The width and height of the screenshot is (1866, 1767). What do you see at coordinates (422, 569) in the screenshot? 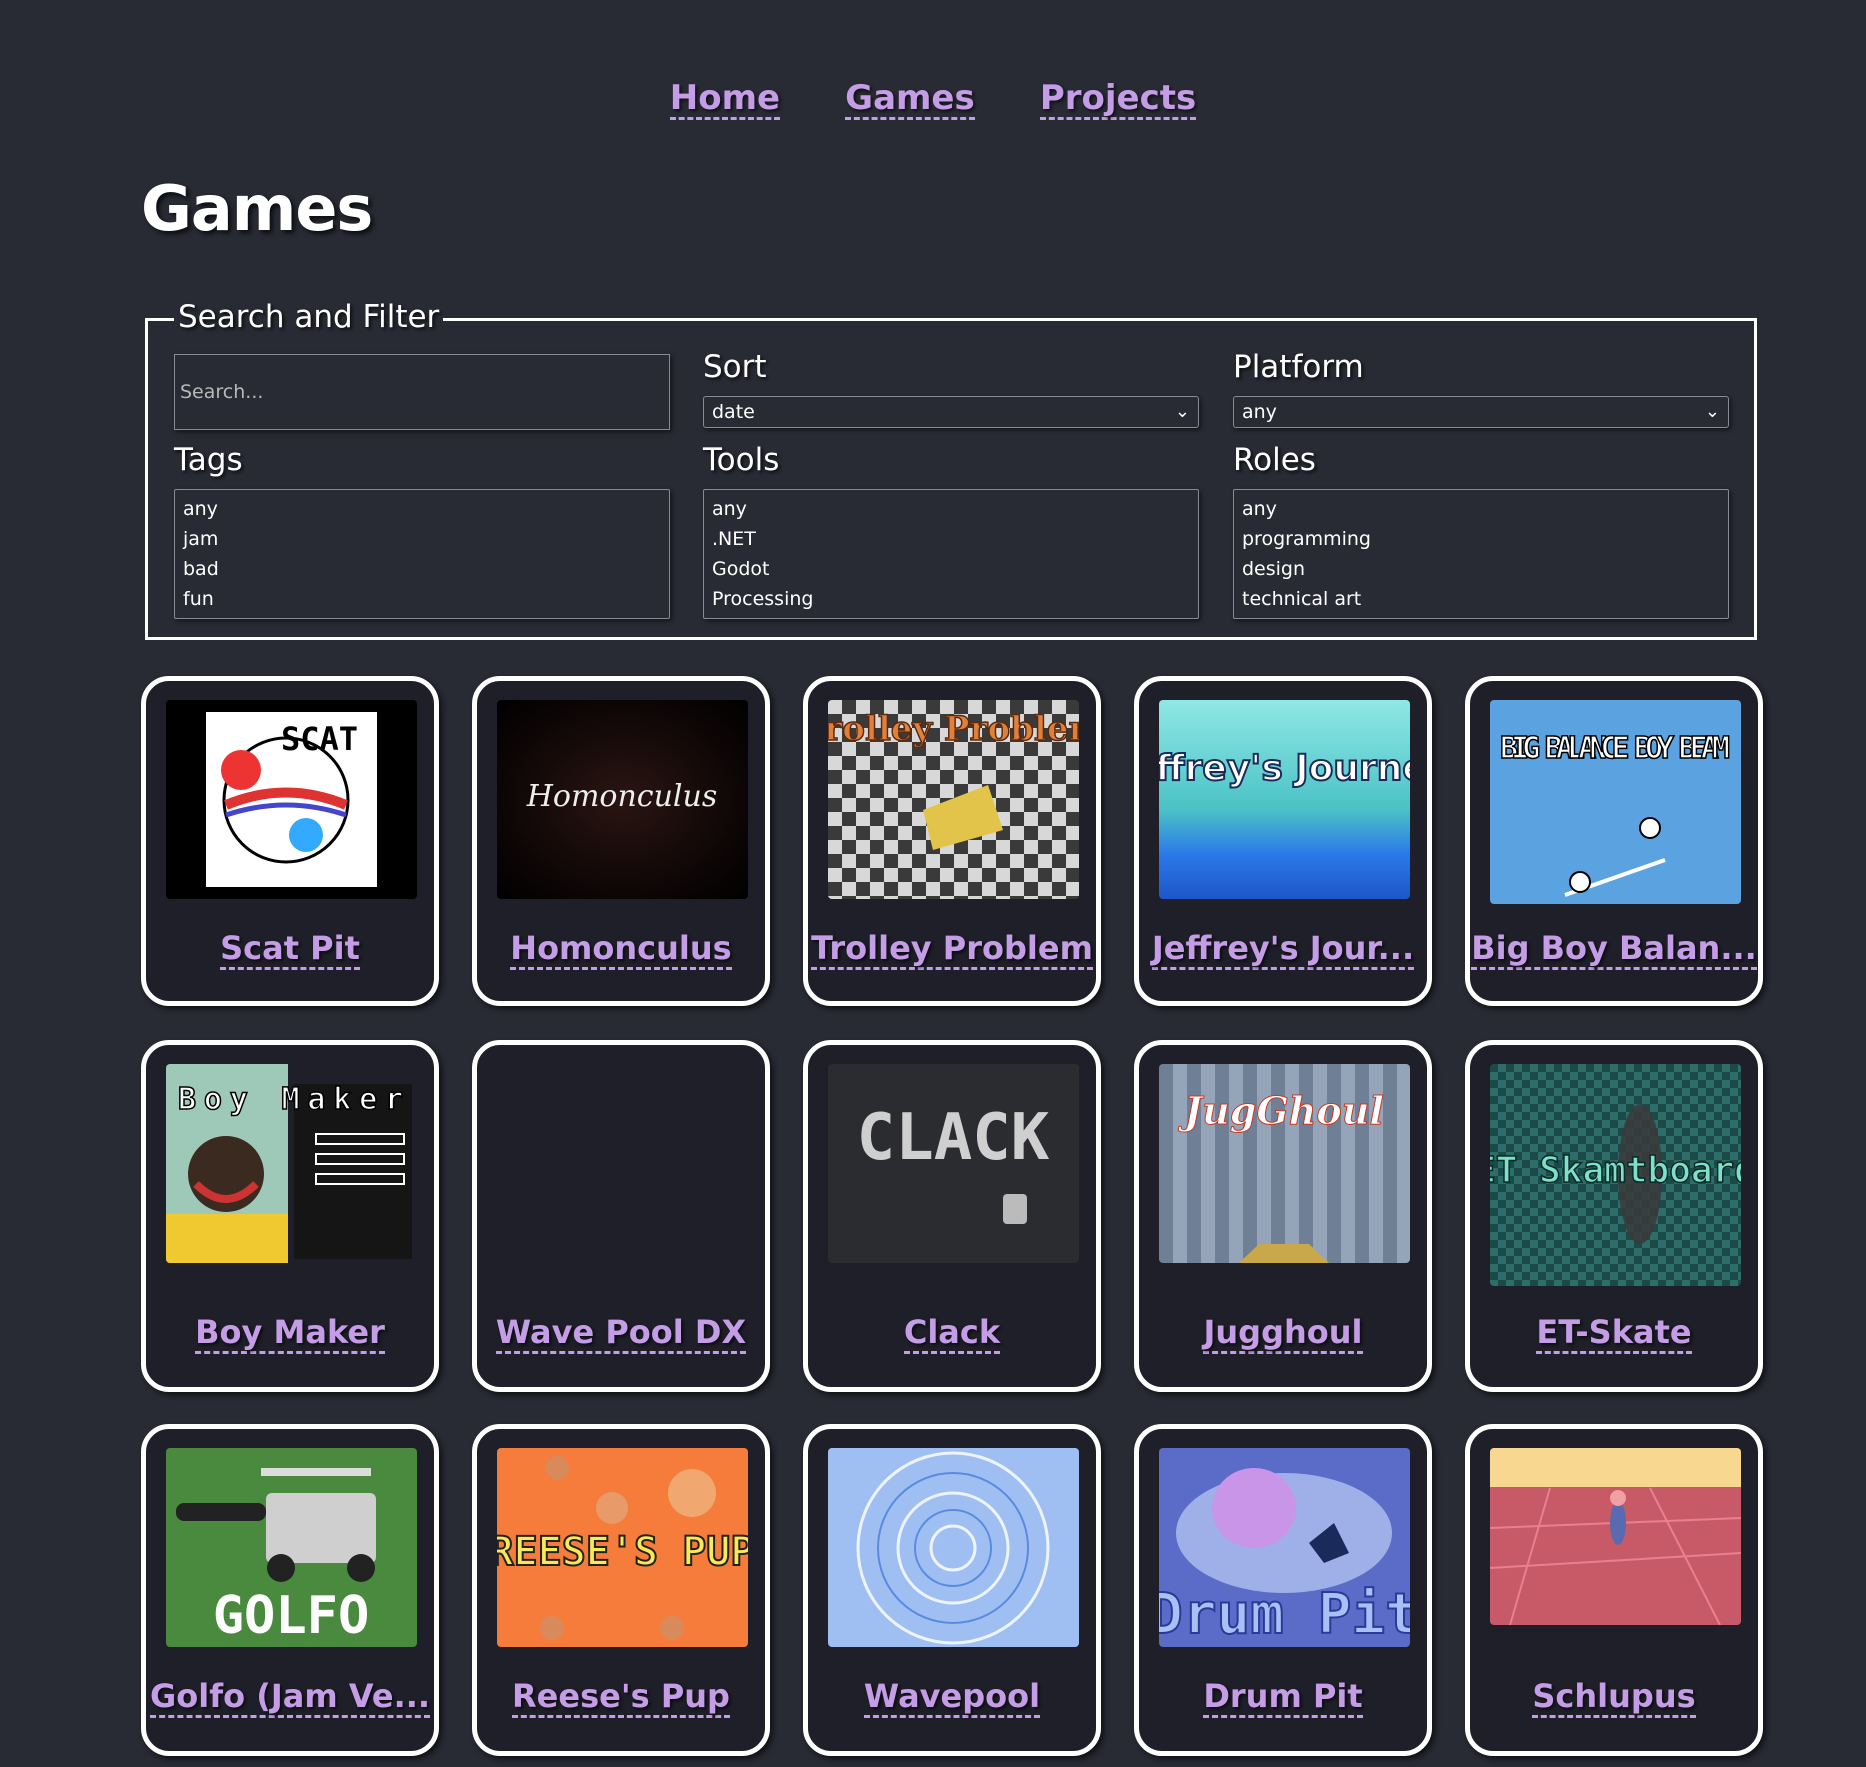
I see `tags-option: bad` at bounding box center [422, 569].